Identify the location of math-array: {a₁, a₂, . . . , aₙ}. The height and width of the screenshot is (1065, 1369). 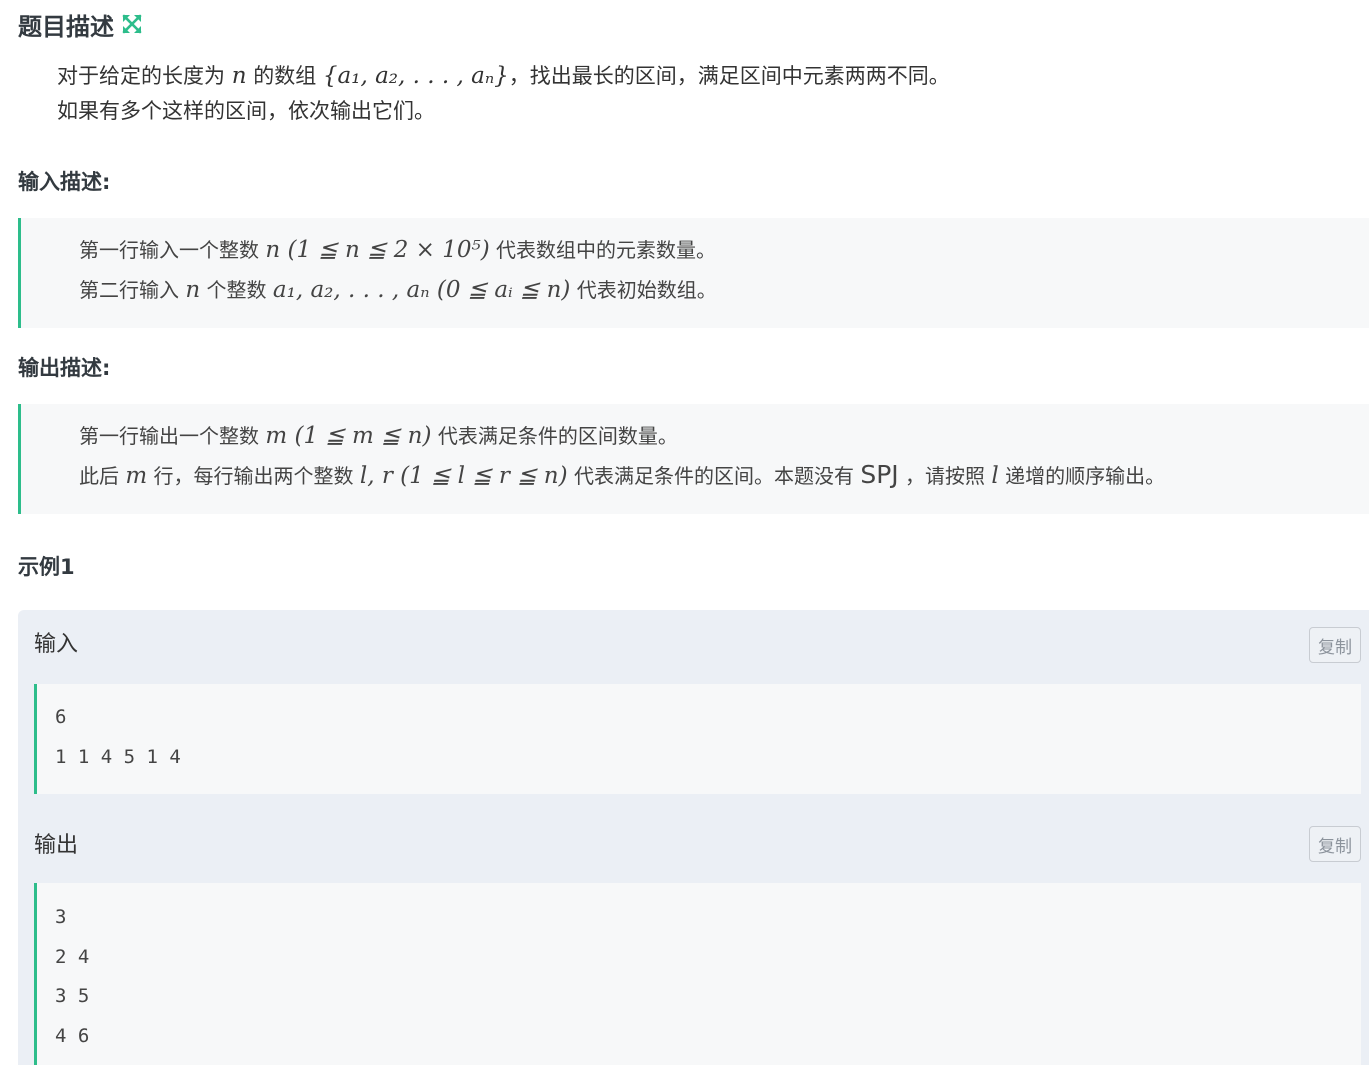
(415, 76).